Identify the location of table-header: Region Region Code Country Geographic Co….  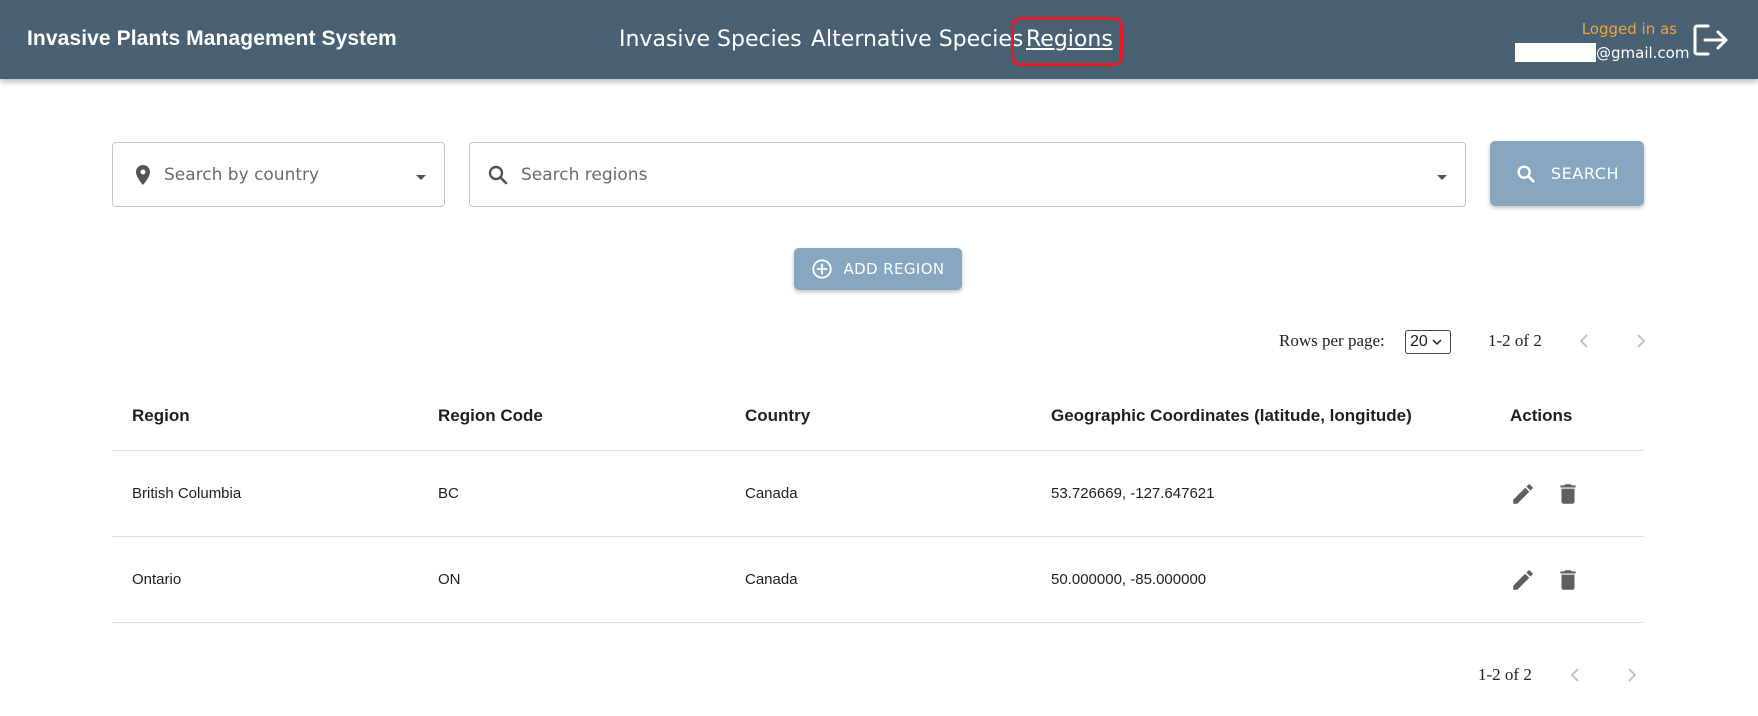
(878, 416).